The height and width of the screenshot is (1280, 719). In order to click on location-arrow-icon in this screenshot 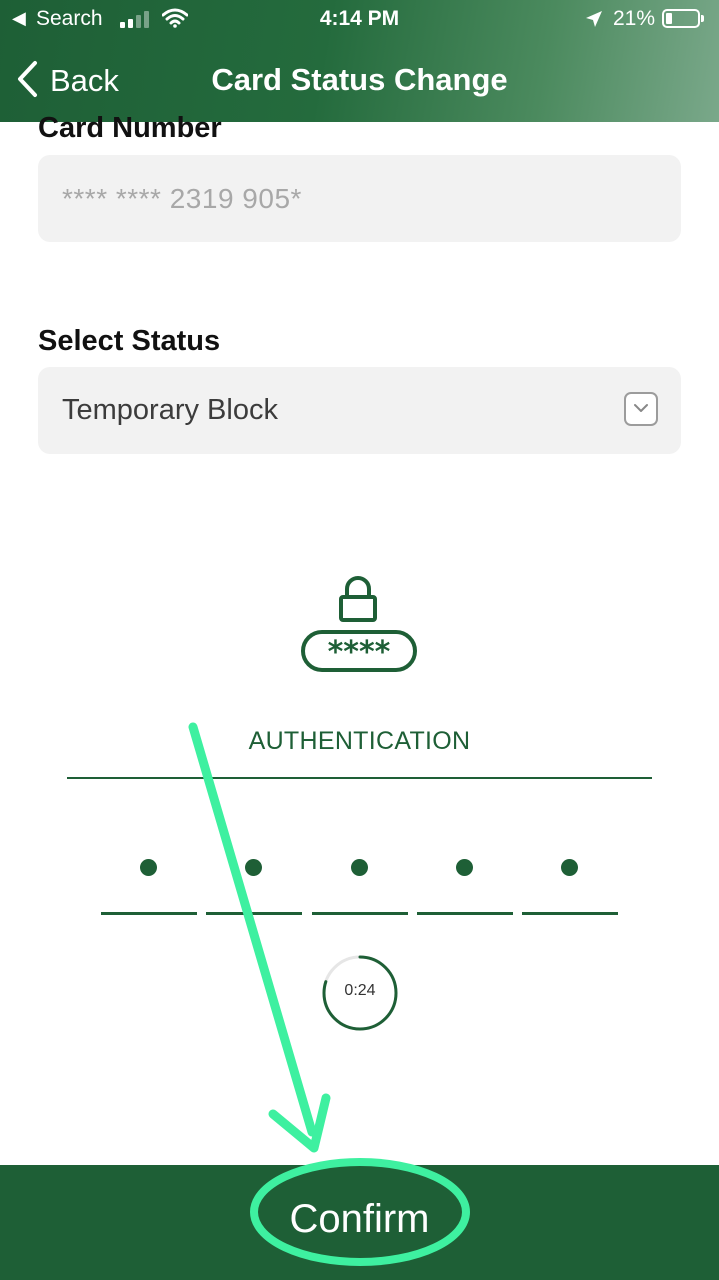, I will do `click(594, 22)`.